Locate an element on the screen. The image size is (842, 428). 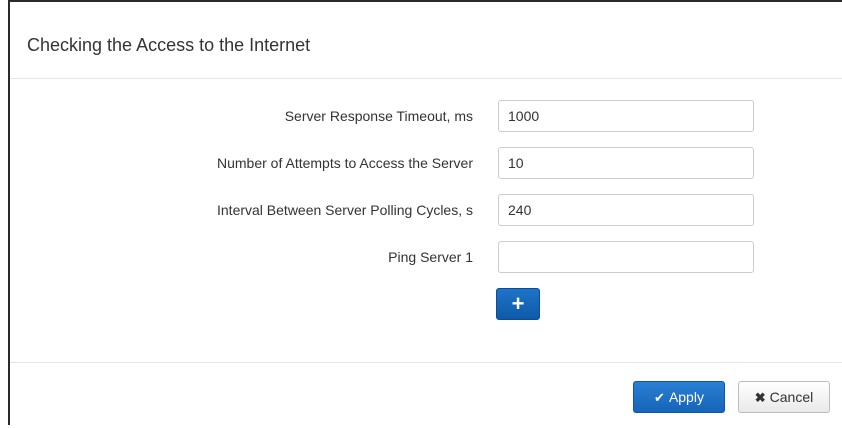
form-row-ping-server: Ping Server 1 is located at coordinates (426, 257).